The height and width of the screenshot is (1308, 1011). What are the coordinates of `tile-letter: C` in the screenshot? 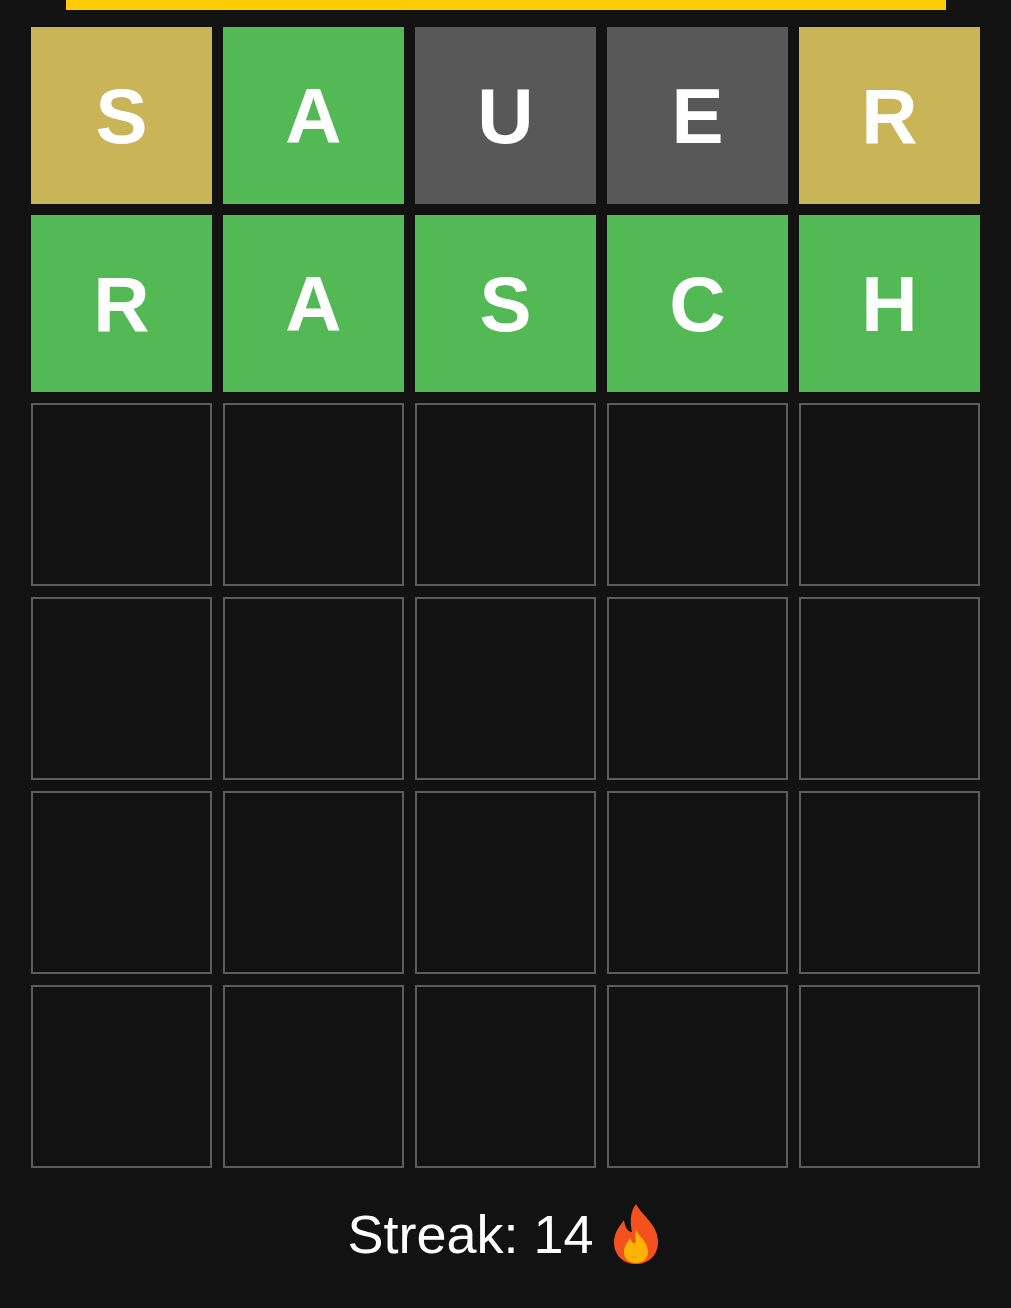 It's located at (697, 303).